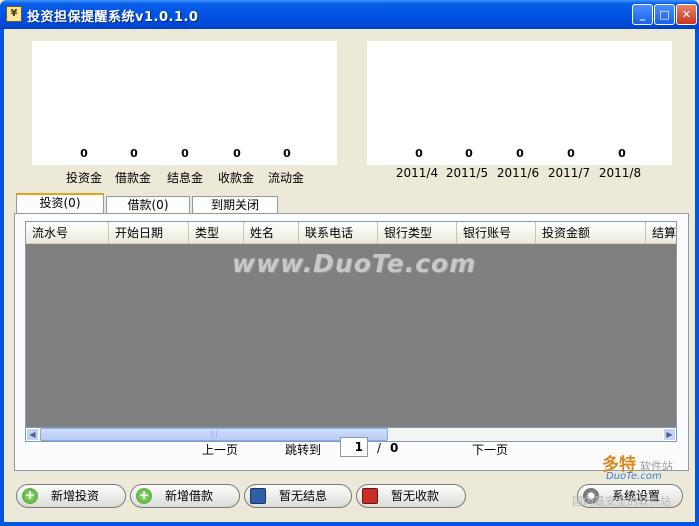 The height and width of the screenshot is (526, 699). Describe the element at coordinates (354, 447) in the screenshot. I see `page-number-input: 1` at that location.